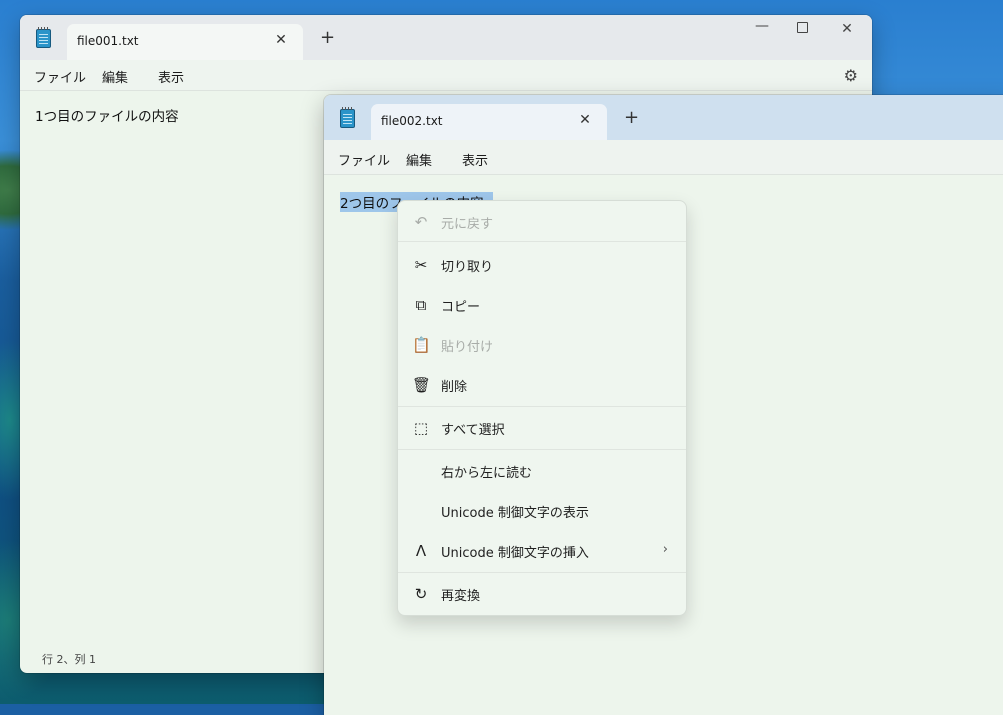 The width and height of the screenshot is (1003, 715). What do you see at coordinates (421, 551) in the screenshot?
I see `insert-caret-icon: Λ` at bounding box center [421, 551].